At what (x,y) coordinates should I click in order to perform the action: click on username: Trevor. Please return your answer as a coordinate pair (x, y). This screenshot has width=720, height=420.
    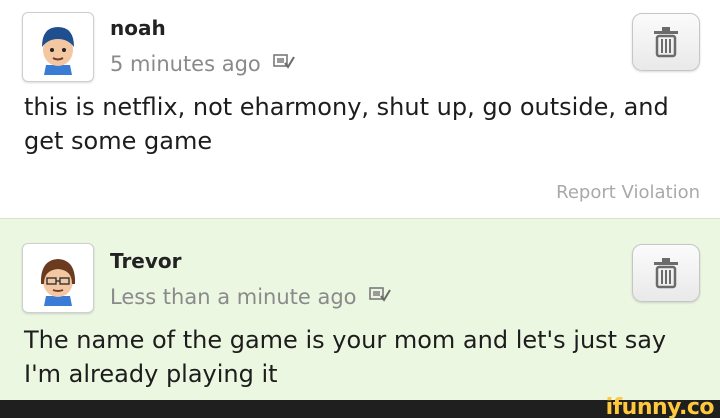
    Looking at the image, I should click on (146, 261).